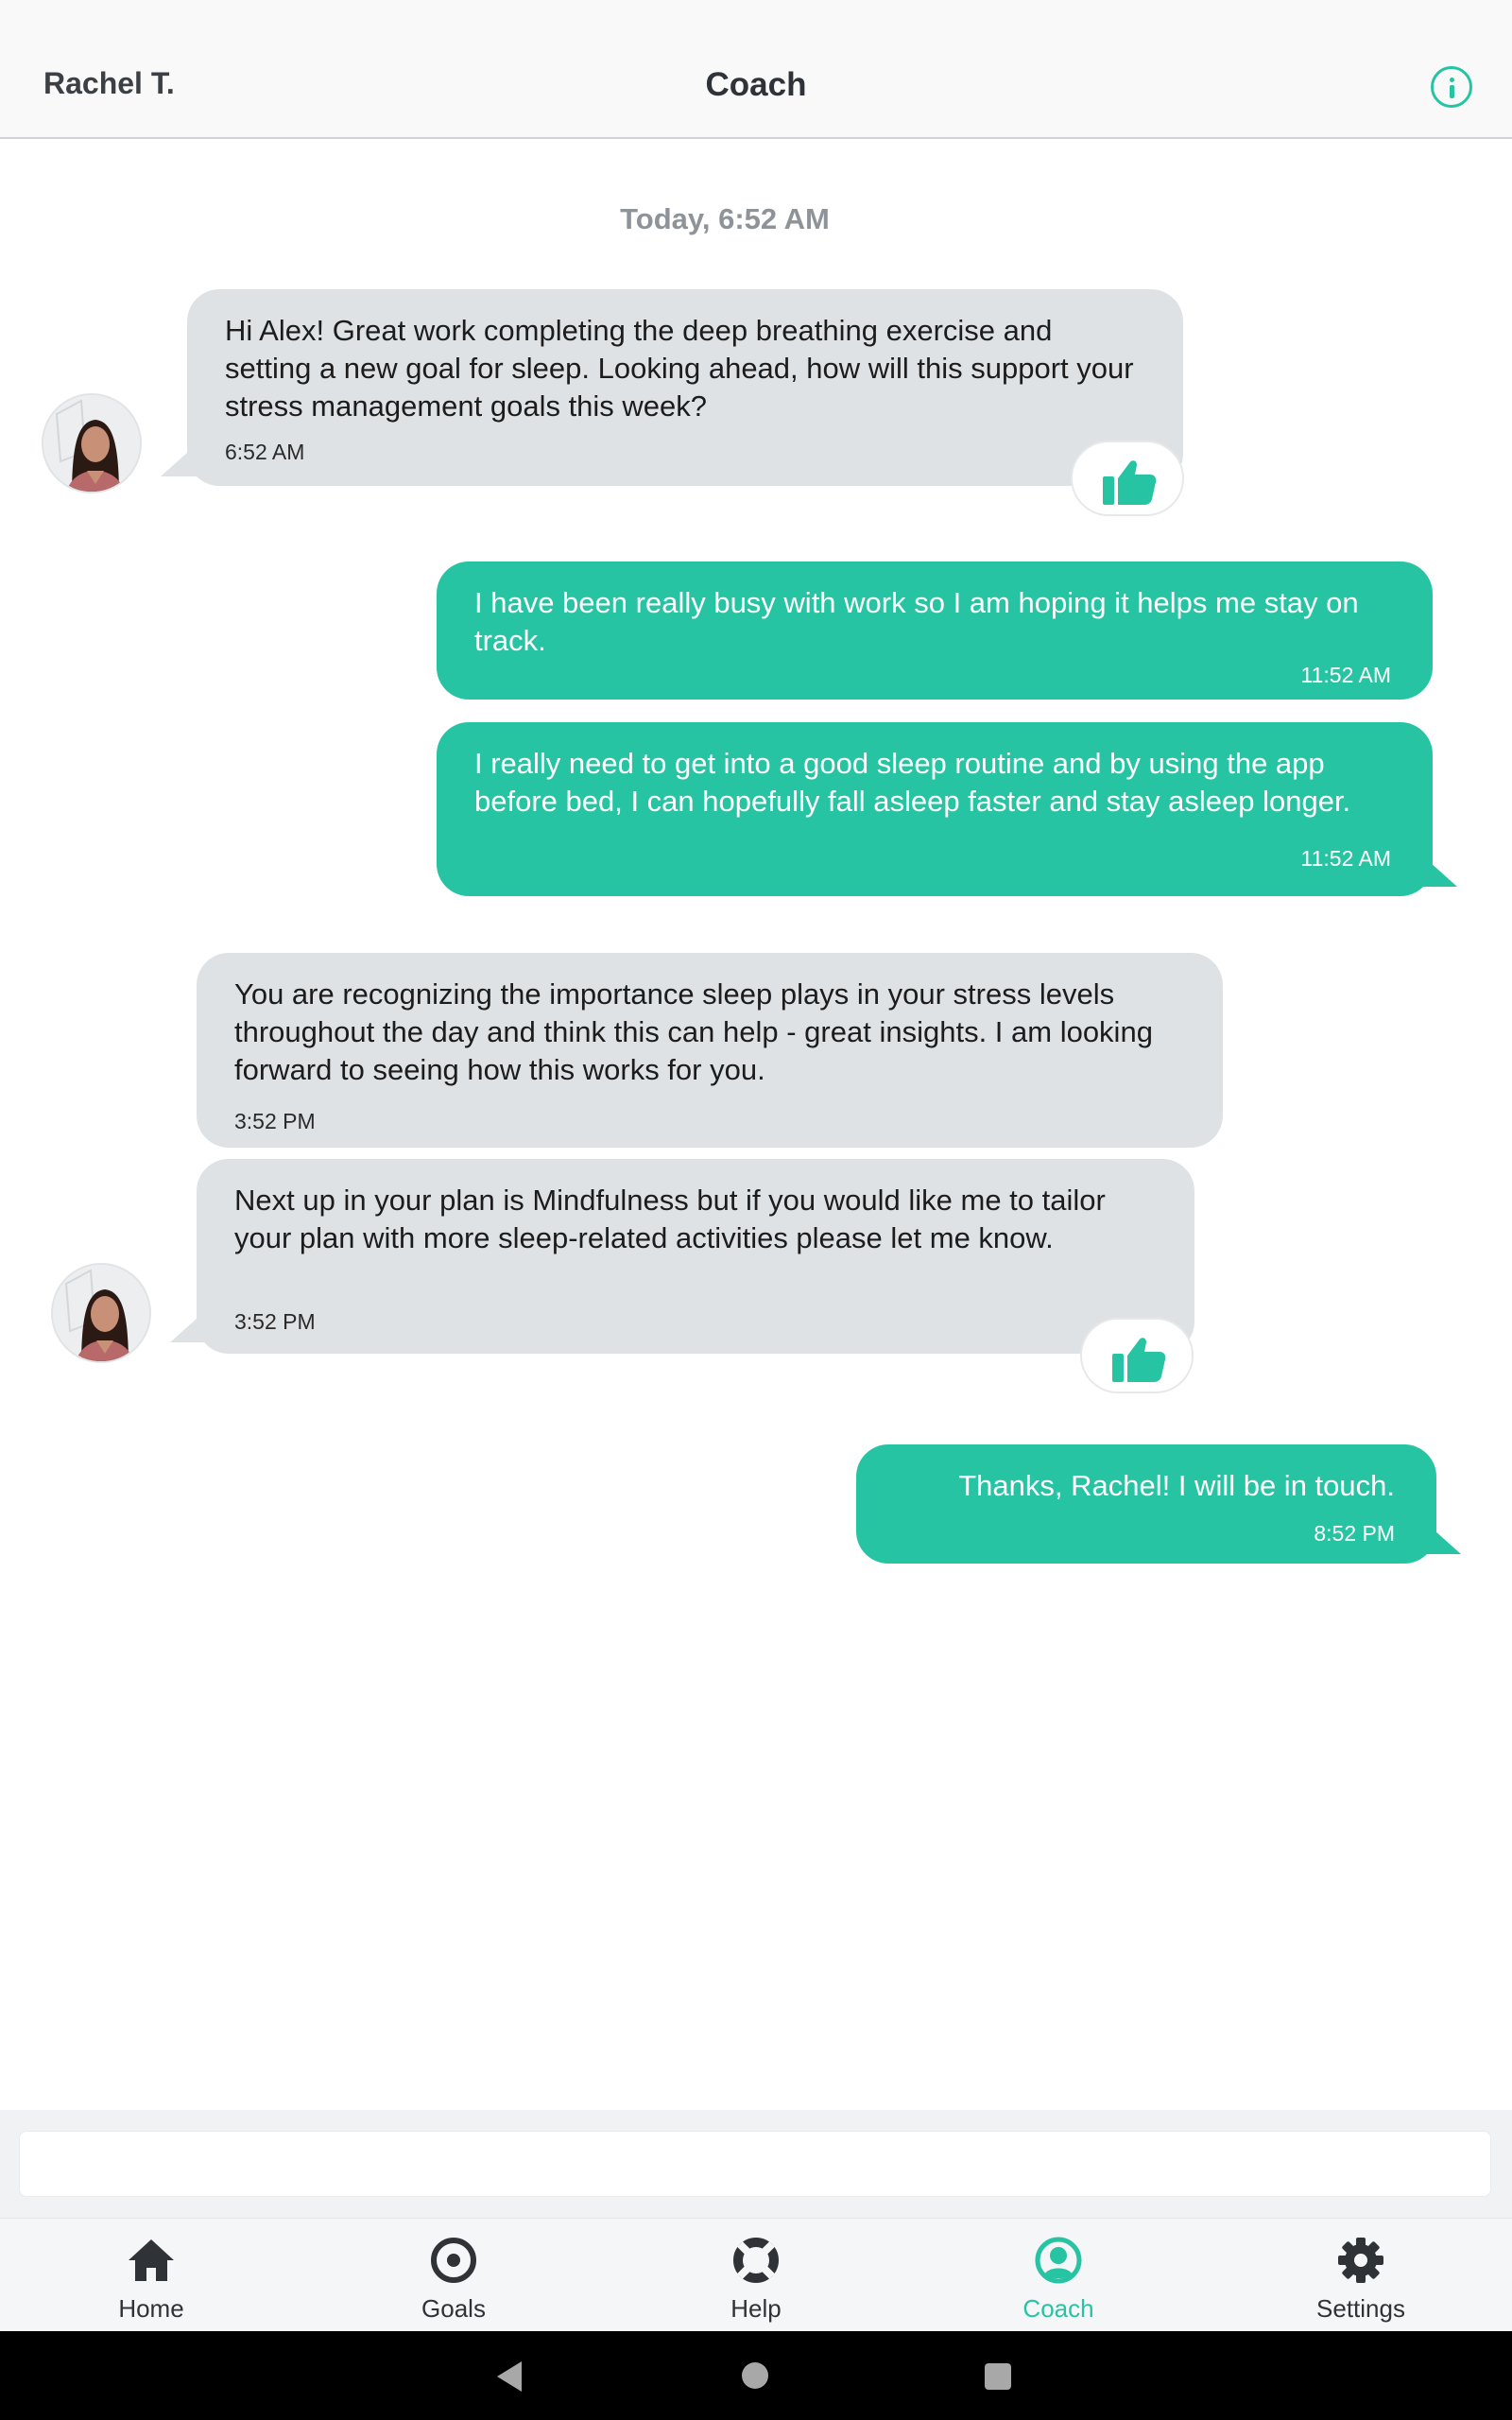  I want to click on bottom-nav: Home Goals Help Coach Settings, so click(756, 2274).